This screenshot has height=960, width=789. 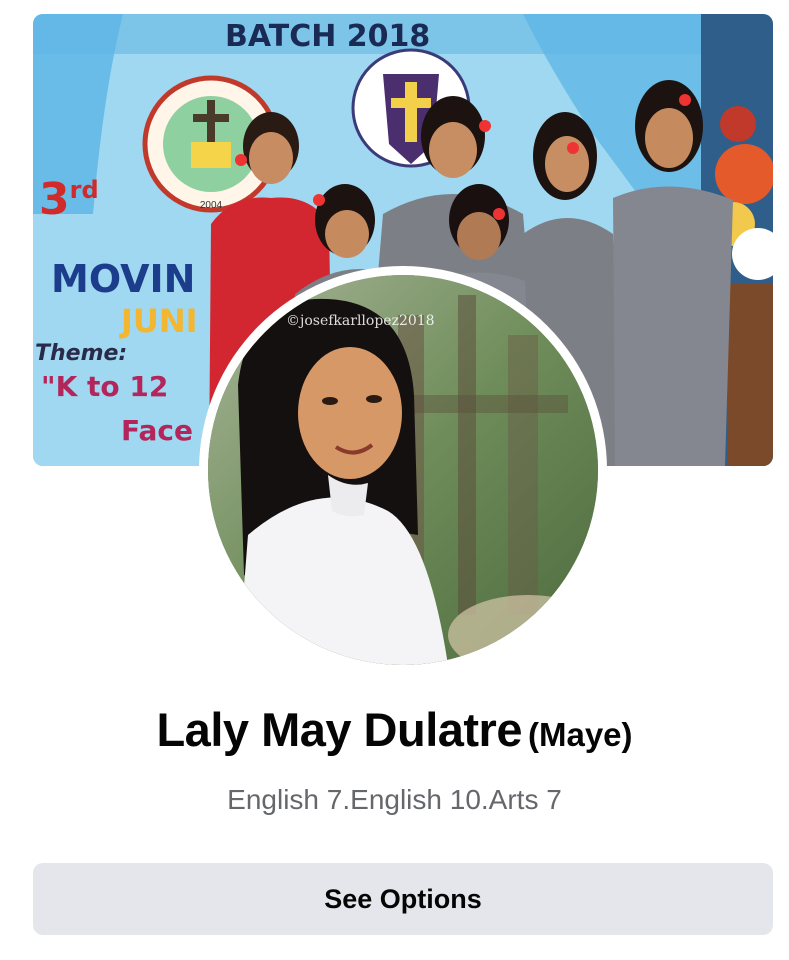 What do you see at coordinates (360, 321) in the screenshot?
I see `photo-watermark: ©josefkarllopez2018` at bounding box center [360, 321].